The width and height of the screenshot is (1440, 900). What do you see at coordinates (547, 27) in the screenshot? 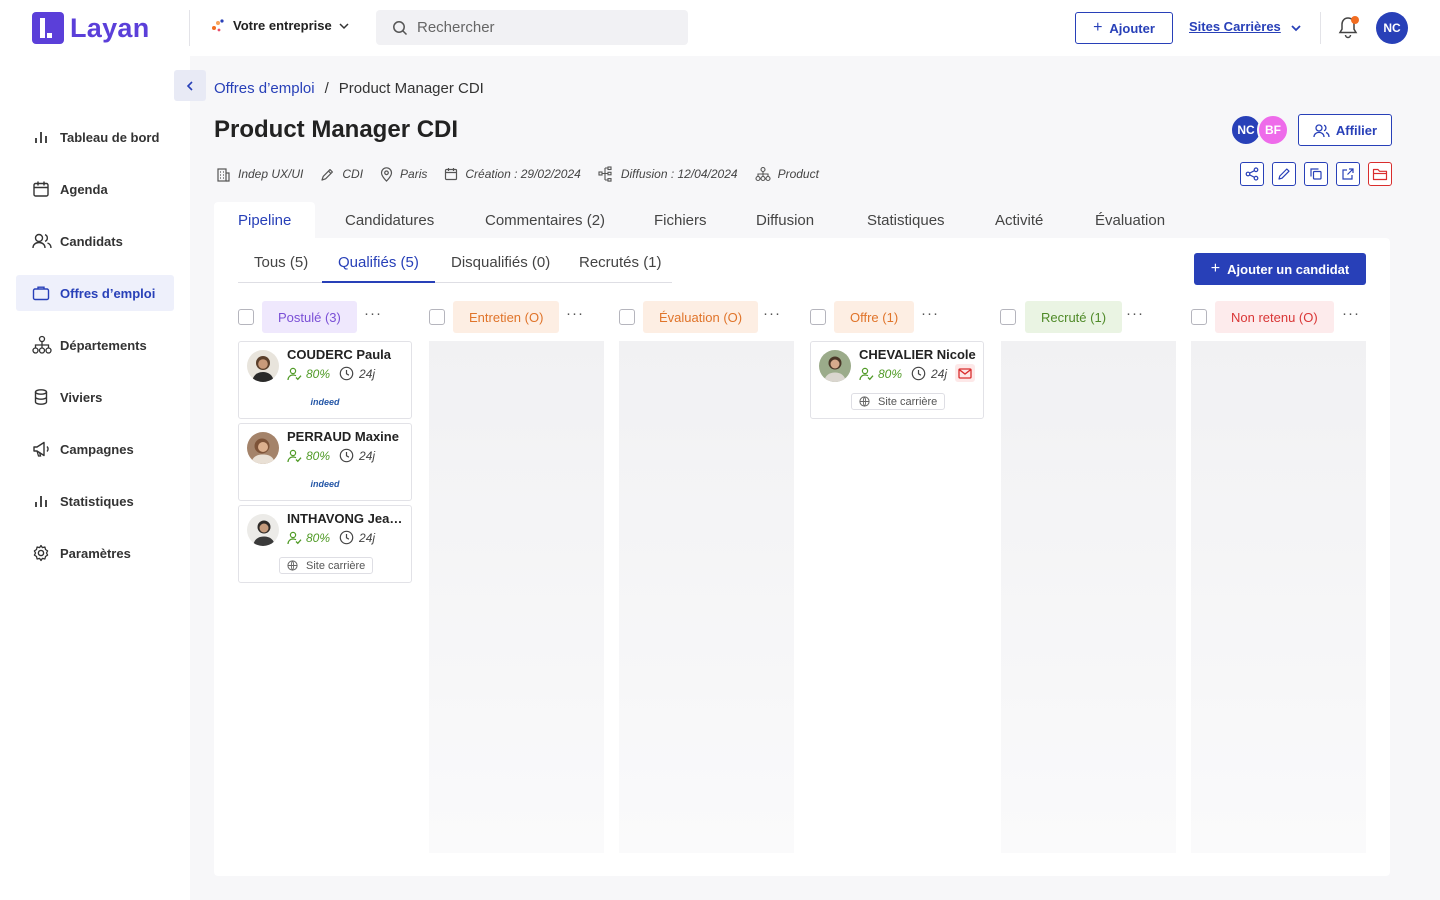
I see `search-input` at bounding box center [547, 27].